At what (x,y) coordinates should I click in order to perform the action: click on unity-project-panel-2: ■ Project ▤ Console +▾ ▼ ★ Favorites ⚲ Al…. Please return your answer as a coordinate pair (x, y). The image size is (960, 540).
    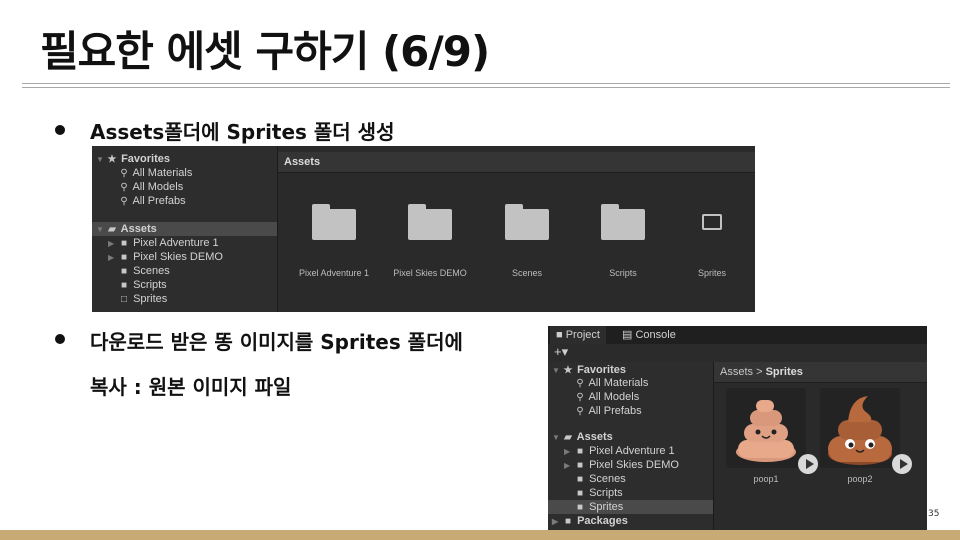
    Looking at the image, I should click on (737, 428).